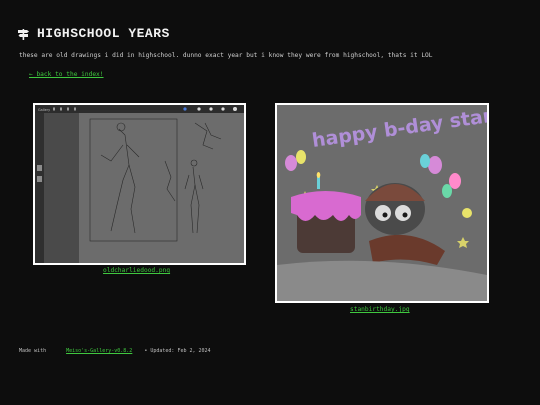  I want to click on app-menu-label: Gallery, so click(44, 110).